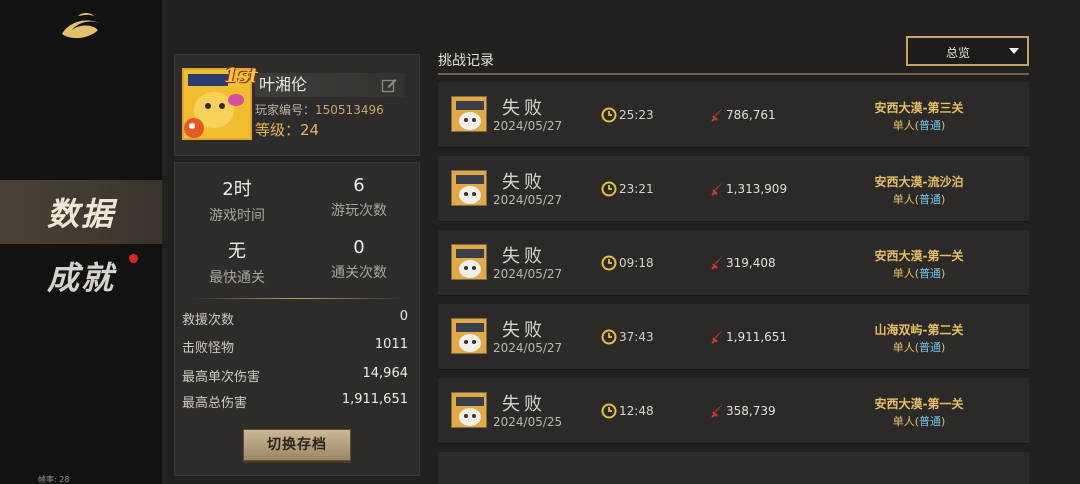 The height and width of the screenshot is (484, 1080). Describe the element at coordinates (54, 479) in the screenshot. I see `fps-counter: 帧率: 28` at that location.